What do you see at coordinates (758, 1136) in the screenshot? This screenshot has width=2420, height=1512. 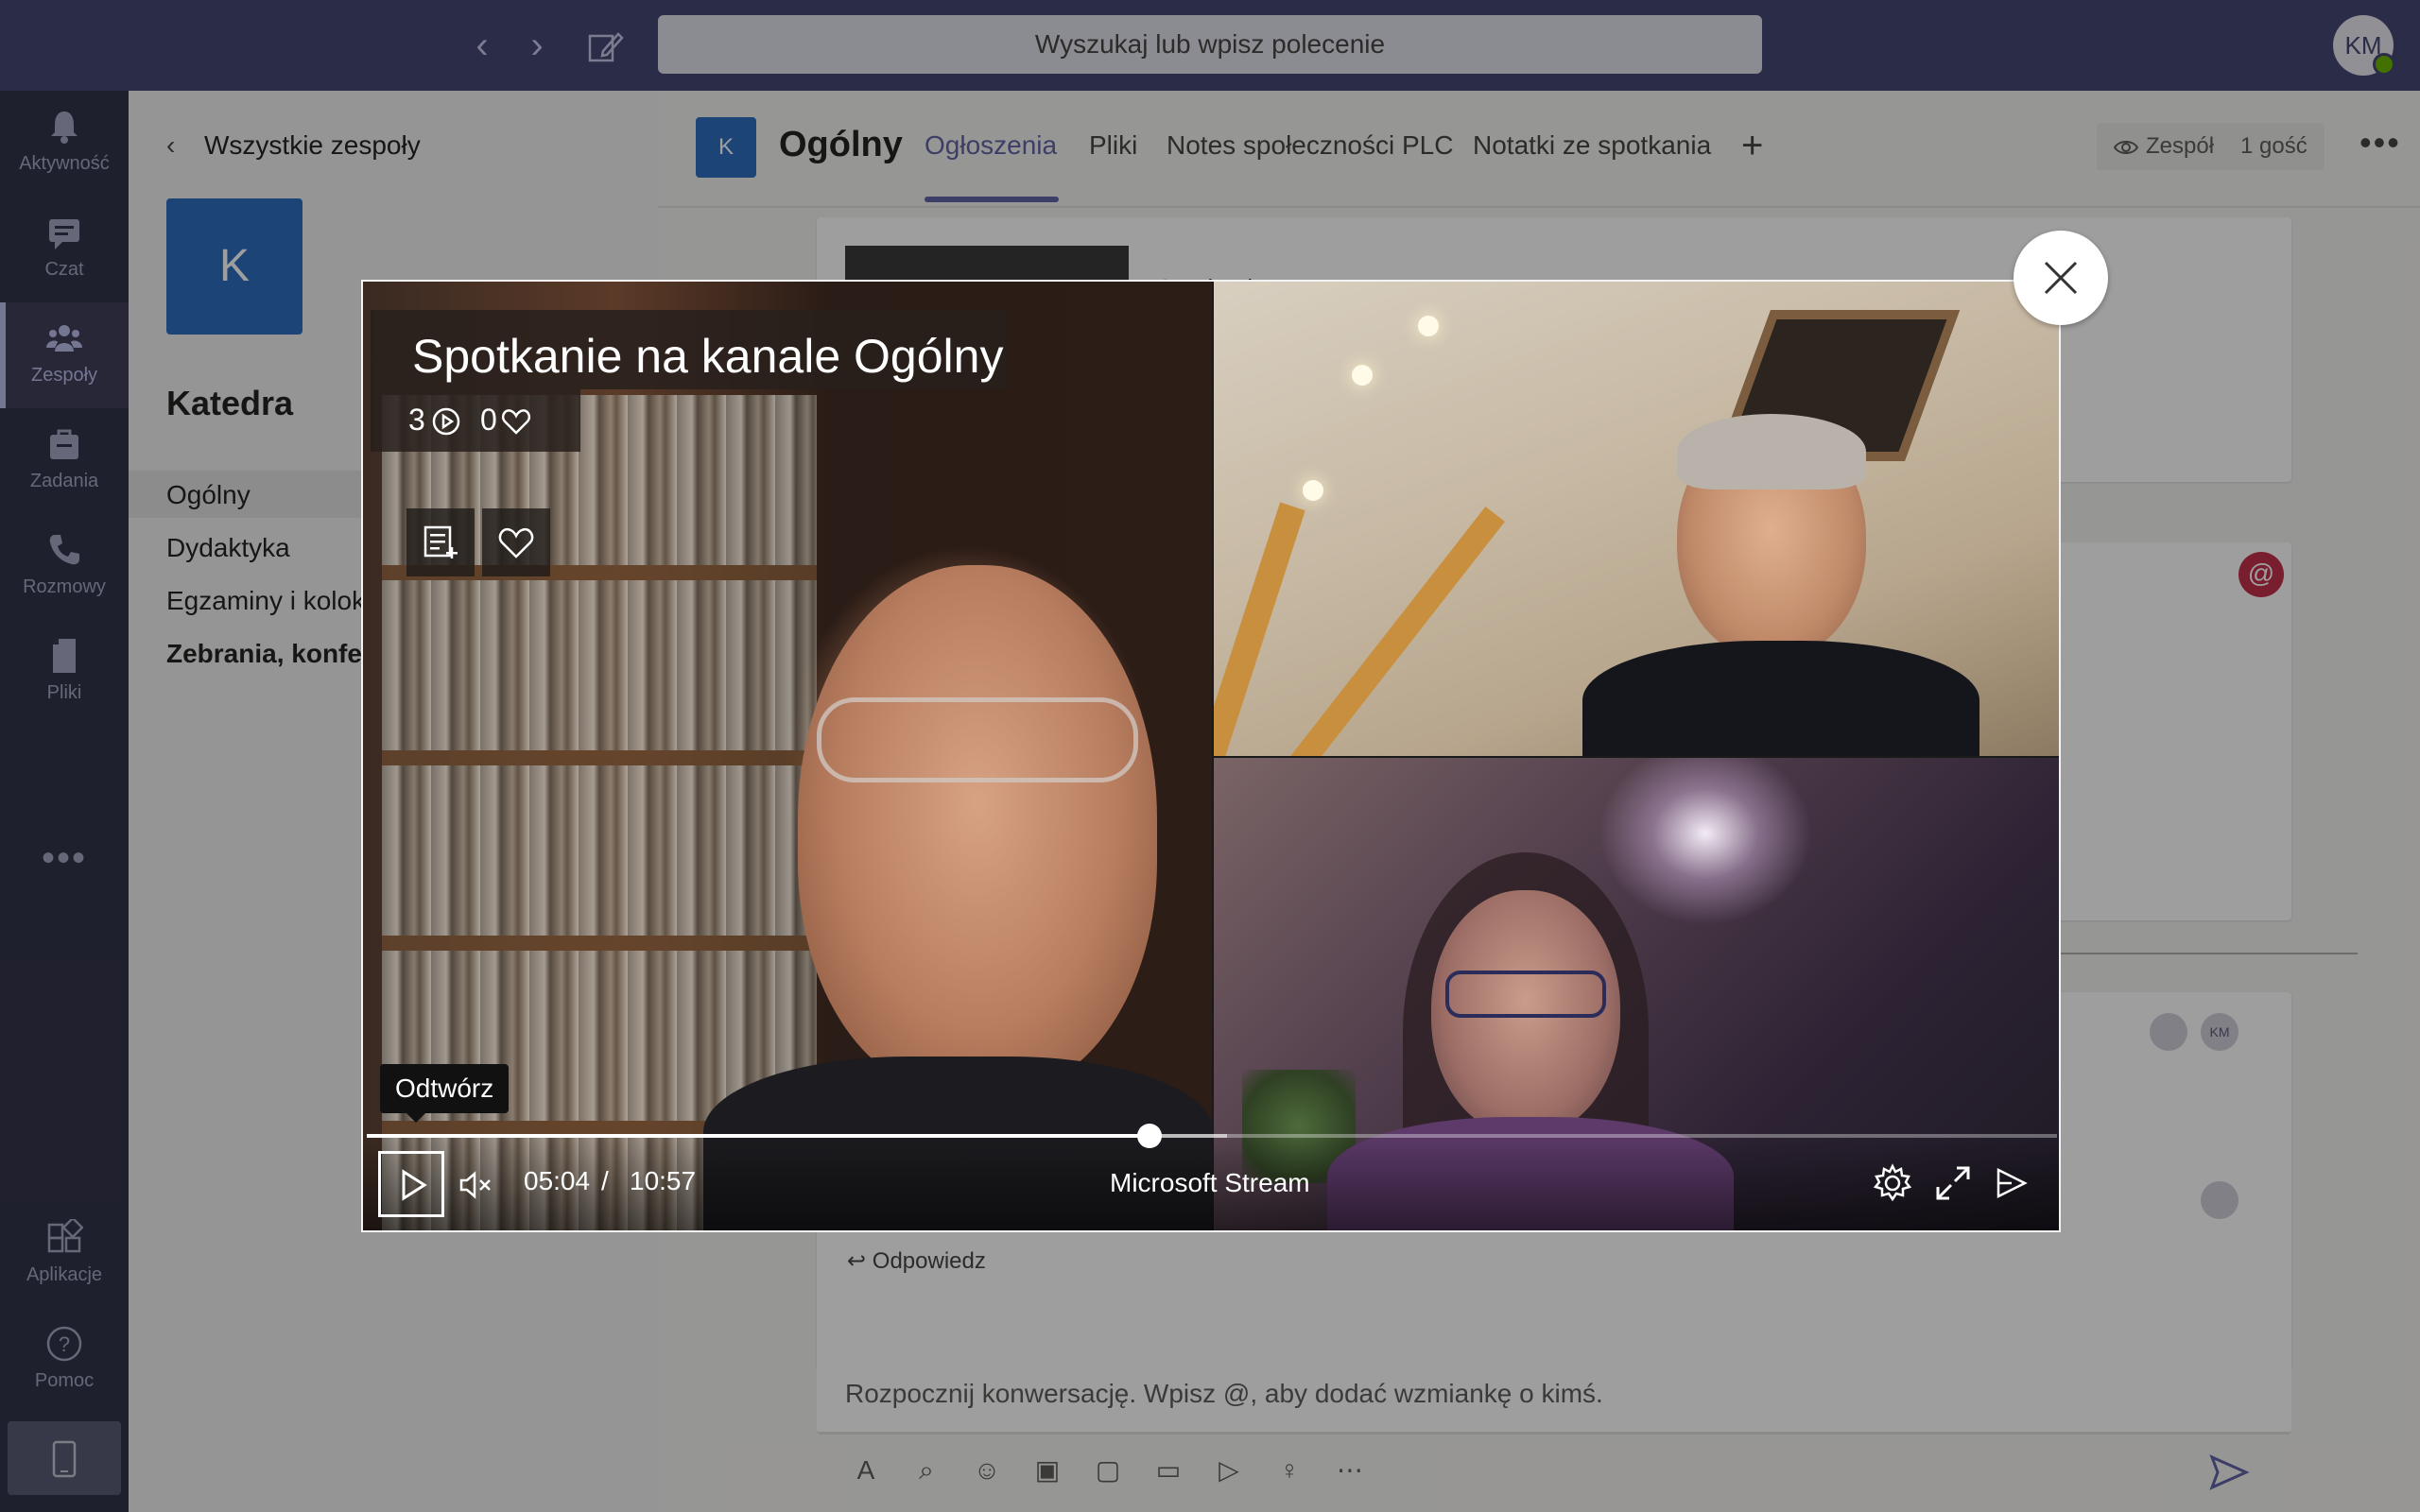 I see `progress-played` at bounding box center [758, 1136].